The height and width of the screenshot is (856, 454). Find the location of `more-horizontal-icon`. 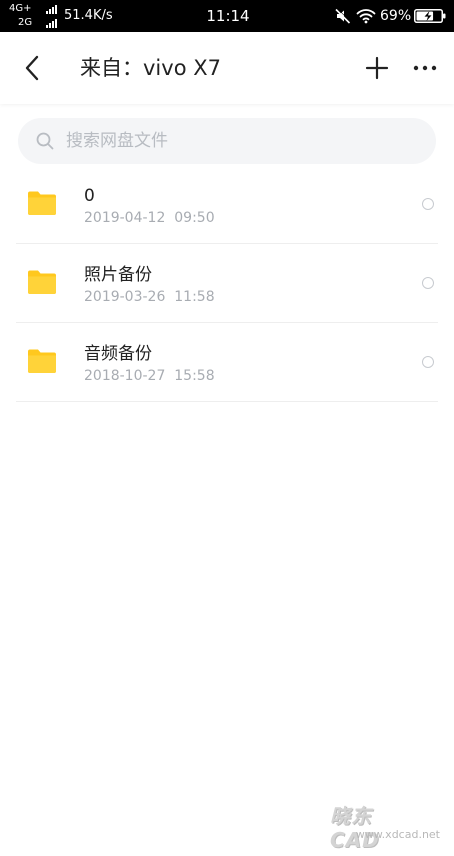

more-horizontal-icon is located at coordinates (425, 68).